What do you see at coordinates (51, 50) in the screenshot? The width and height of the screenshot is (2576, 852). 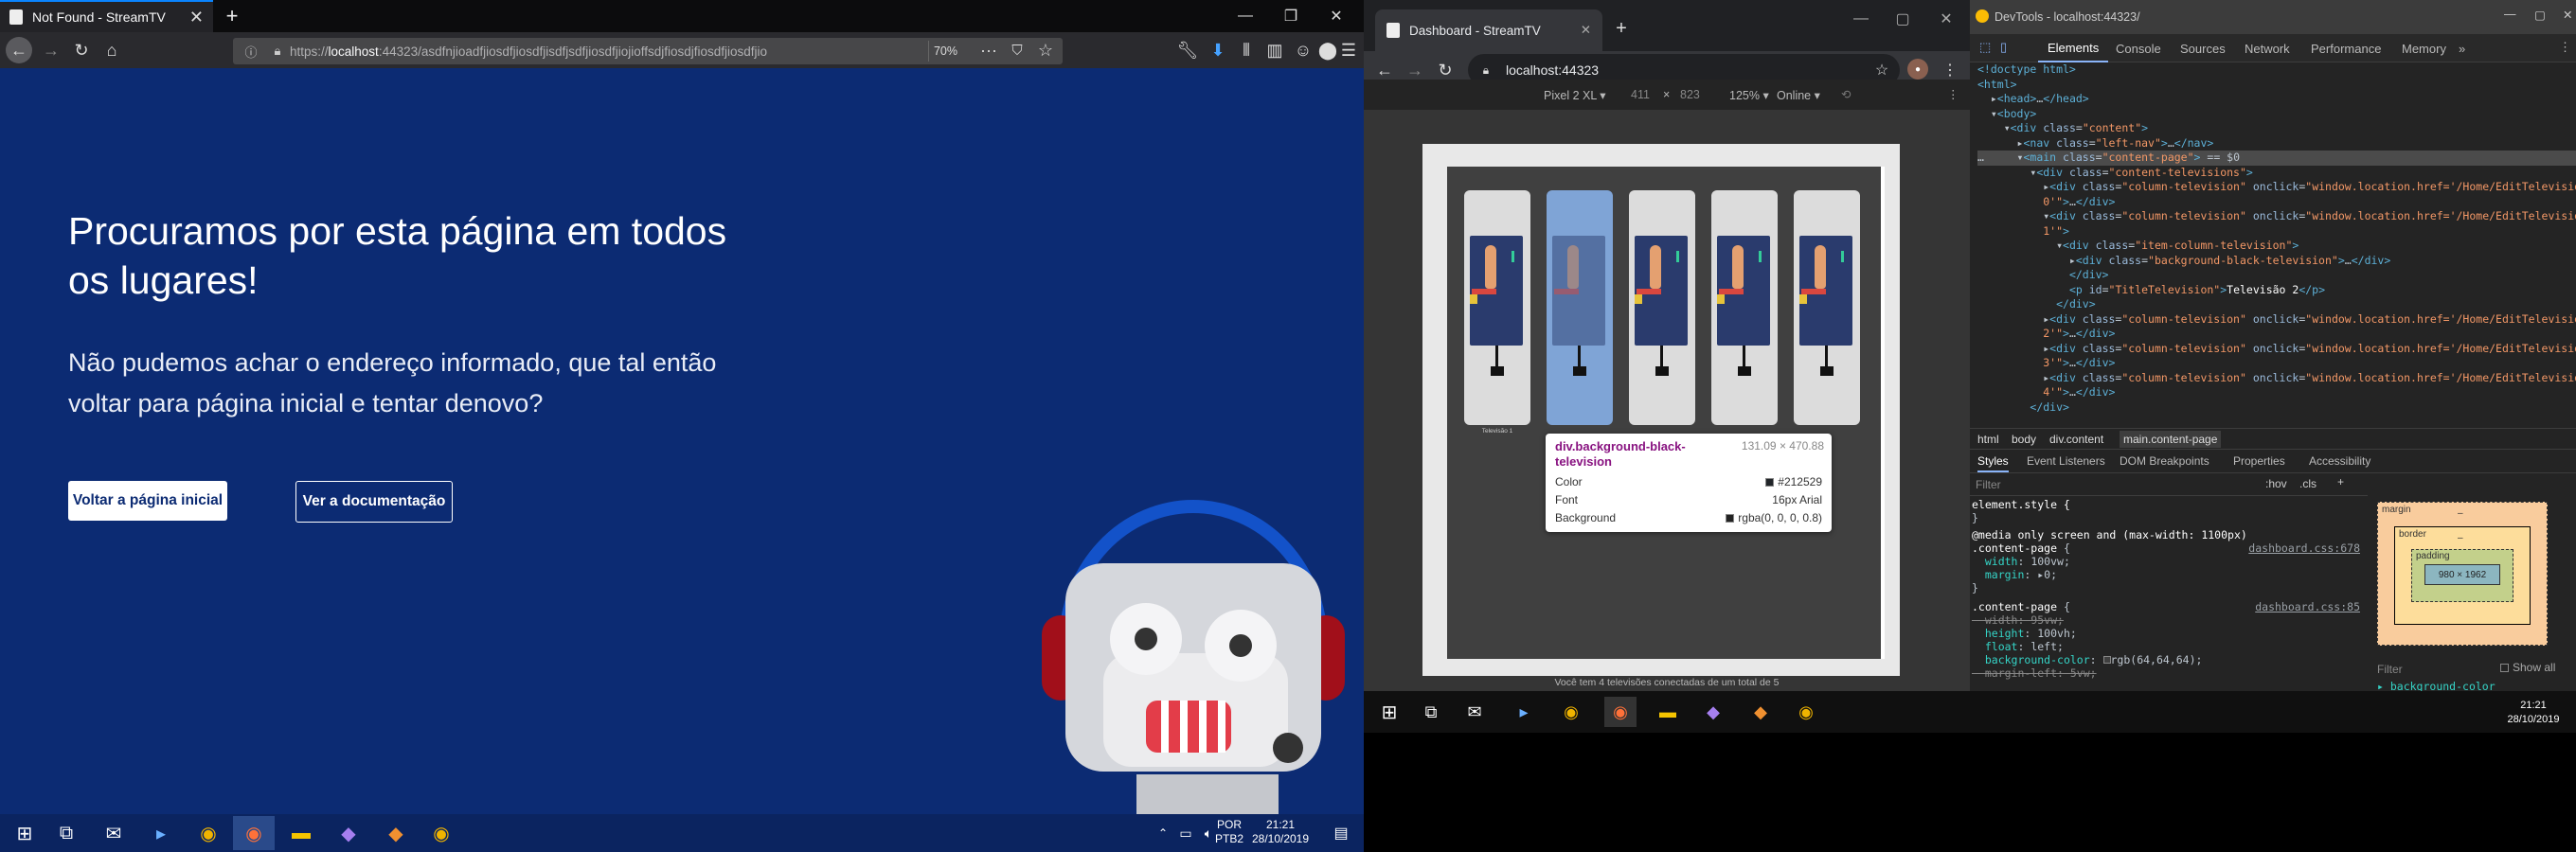 I see `forward-icon: →` at bounding box center [51, 50].